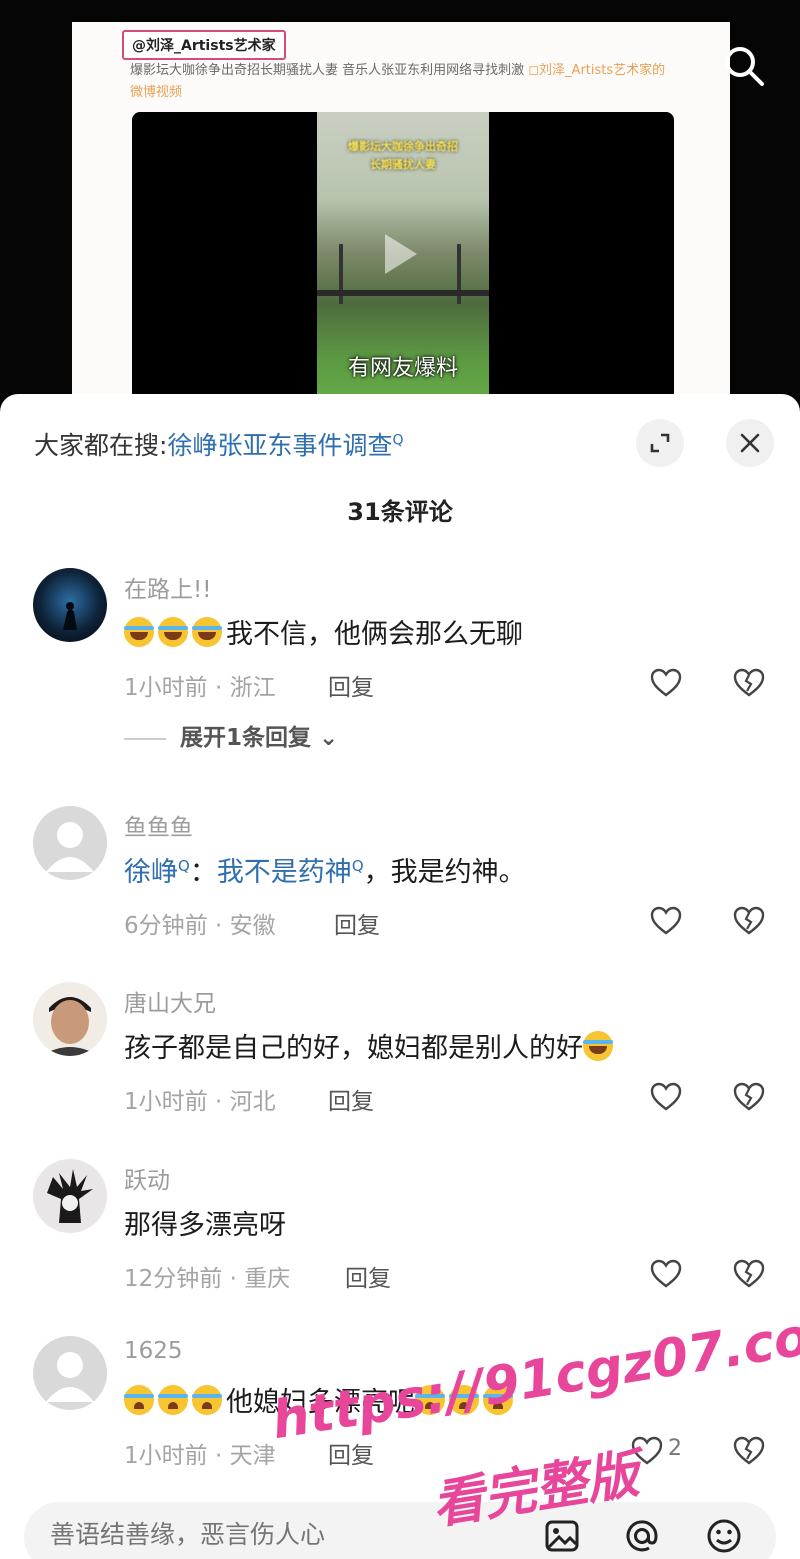  I want to click on mention-button, so click(642, 1536).